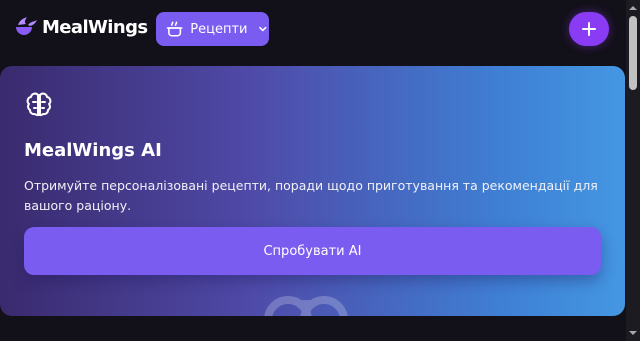  I want to click on add-button, so click(589, 29).